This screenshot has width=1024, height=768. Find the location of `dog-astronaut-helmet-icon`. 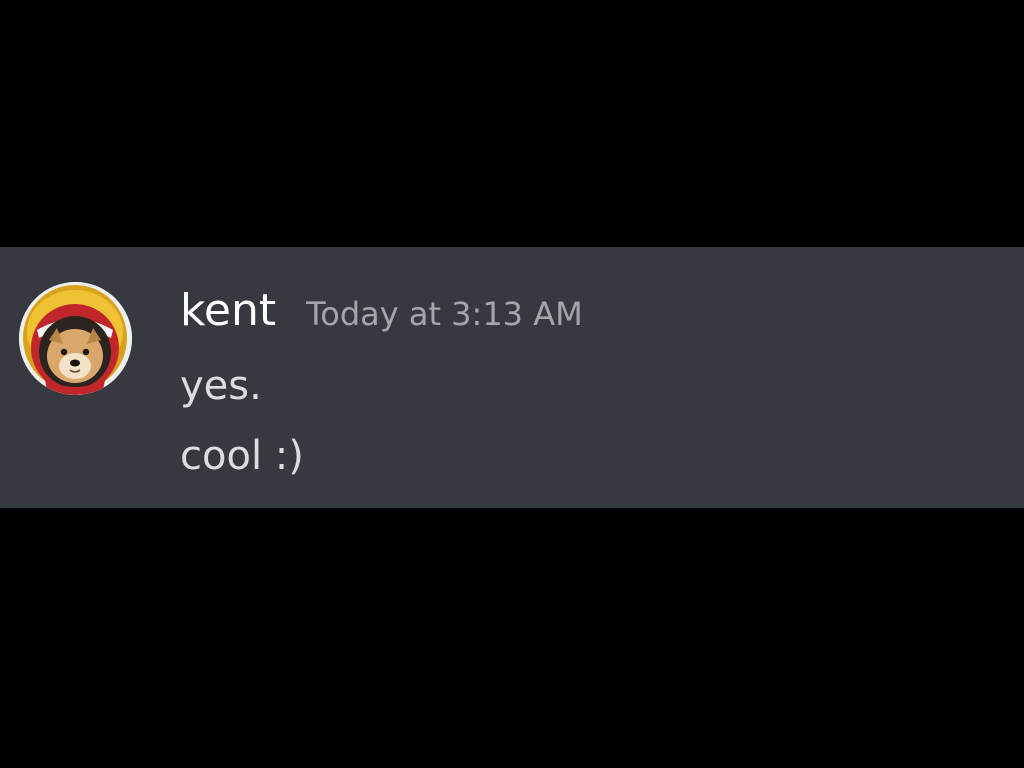

dog-astronaut-helmet-icon is located at coordinates (75, 338).